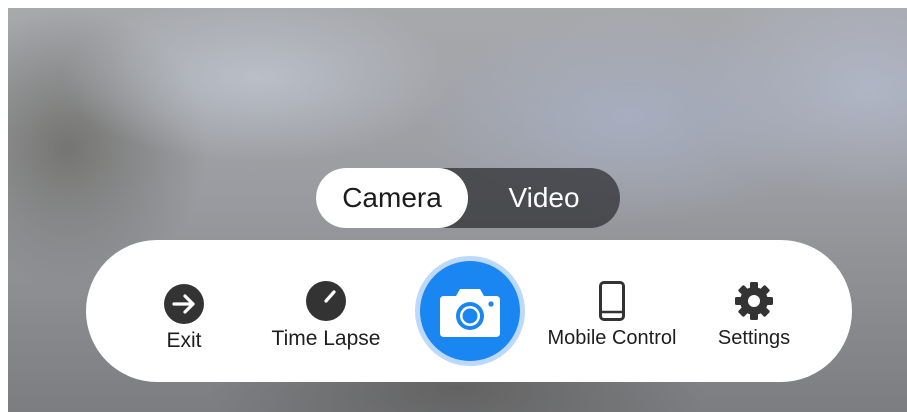  I want to click on settings-button: Settings, so click(754, 311).